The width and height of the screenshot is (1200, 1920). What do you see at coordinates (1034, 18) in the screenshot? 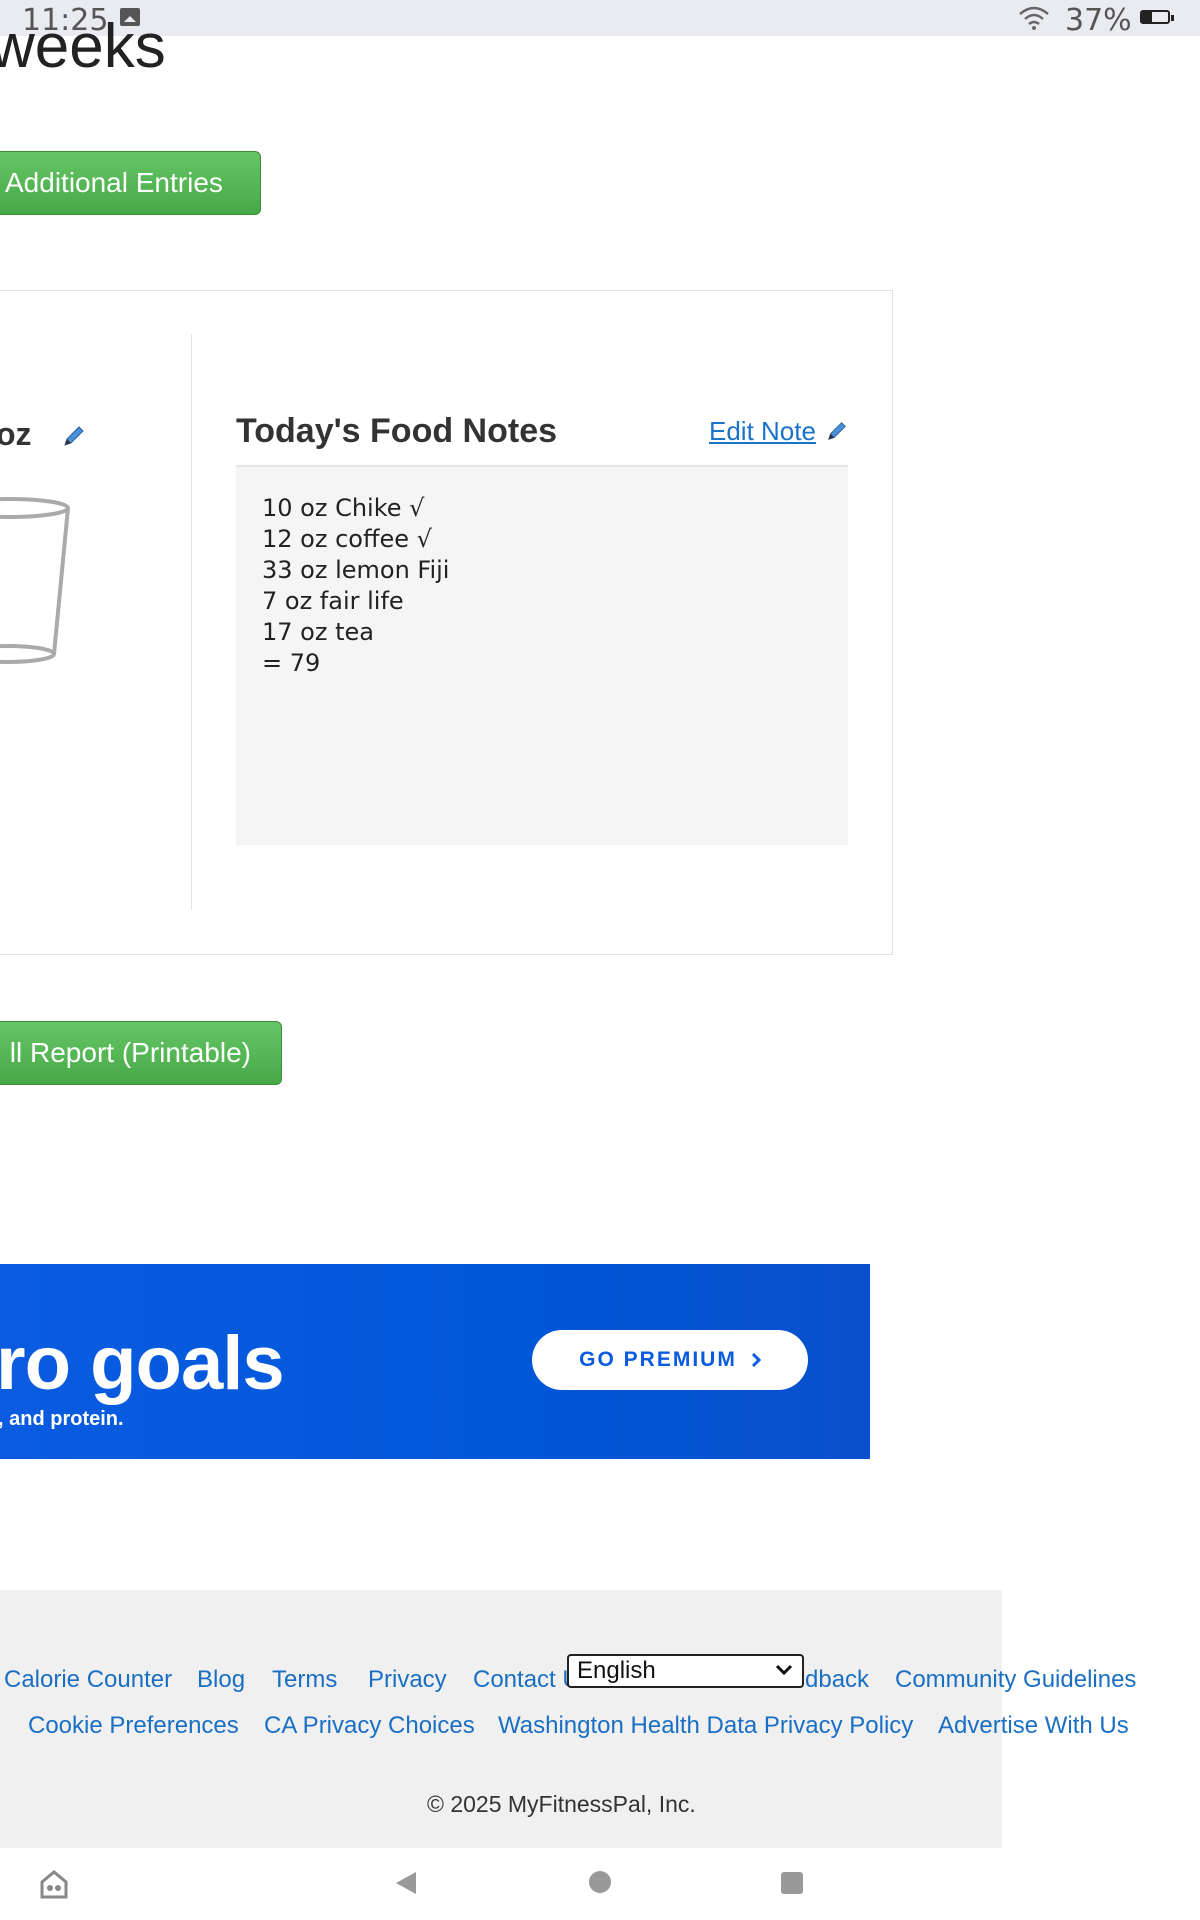
I see `wifi-icon` at bounding box center [1034, 18].